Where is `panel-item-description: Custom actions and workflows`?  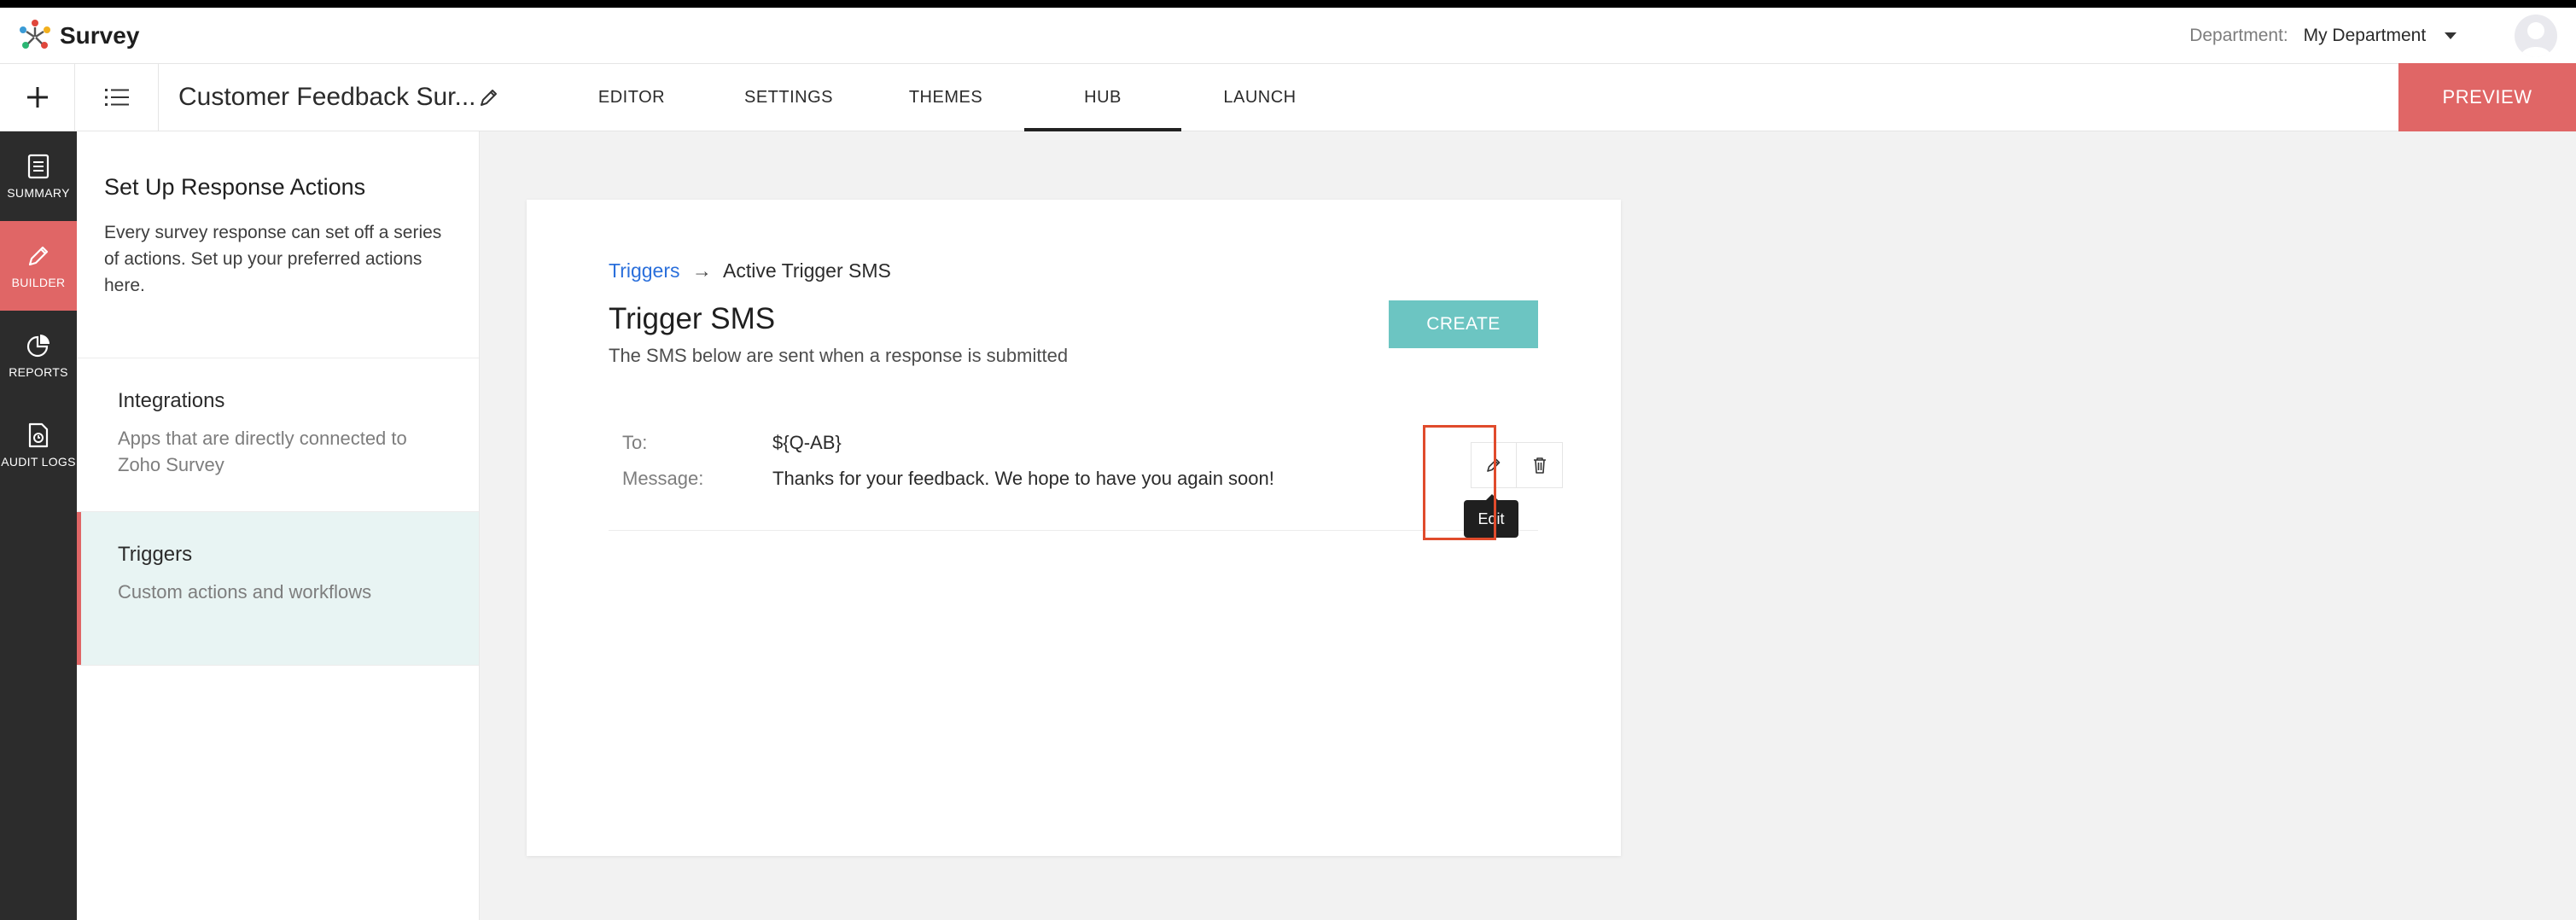
panel-item-description: Custom actions and workflows is located at coordinates (245, 592).